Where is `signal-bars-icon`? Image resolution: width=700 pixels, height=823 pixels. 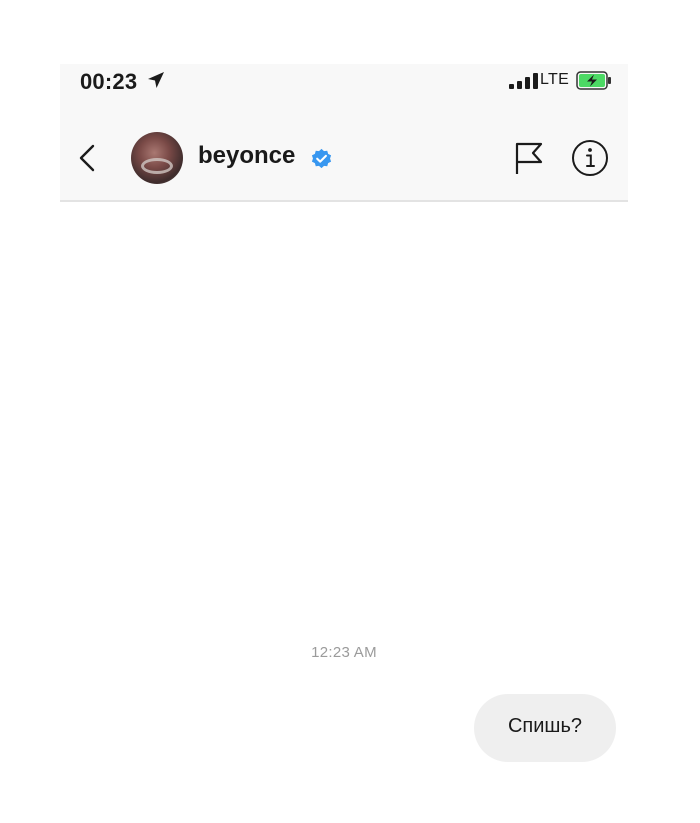
signal-bars-icon is located at coordinates (523, 81).